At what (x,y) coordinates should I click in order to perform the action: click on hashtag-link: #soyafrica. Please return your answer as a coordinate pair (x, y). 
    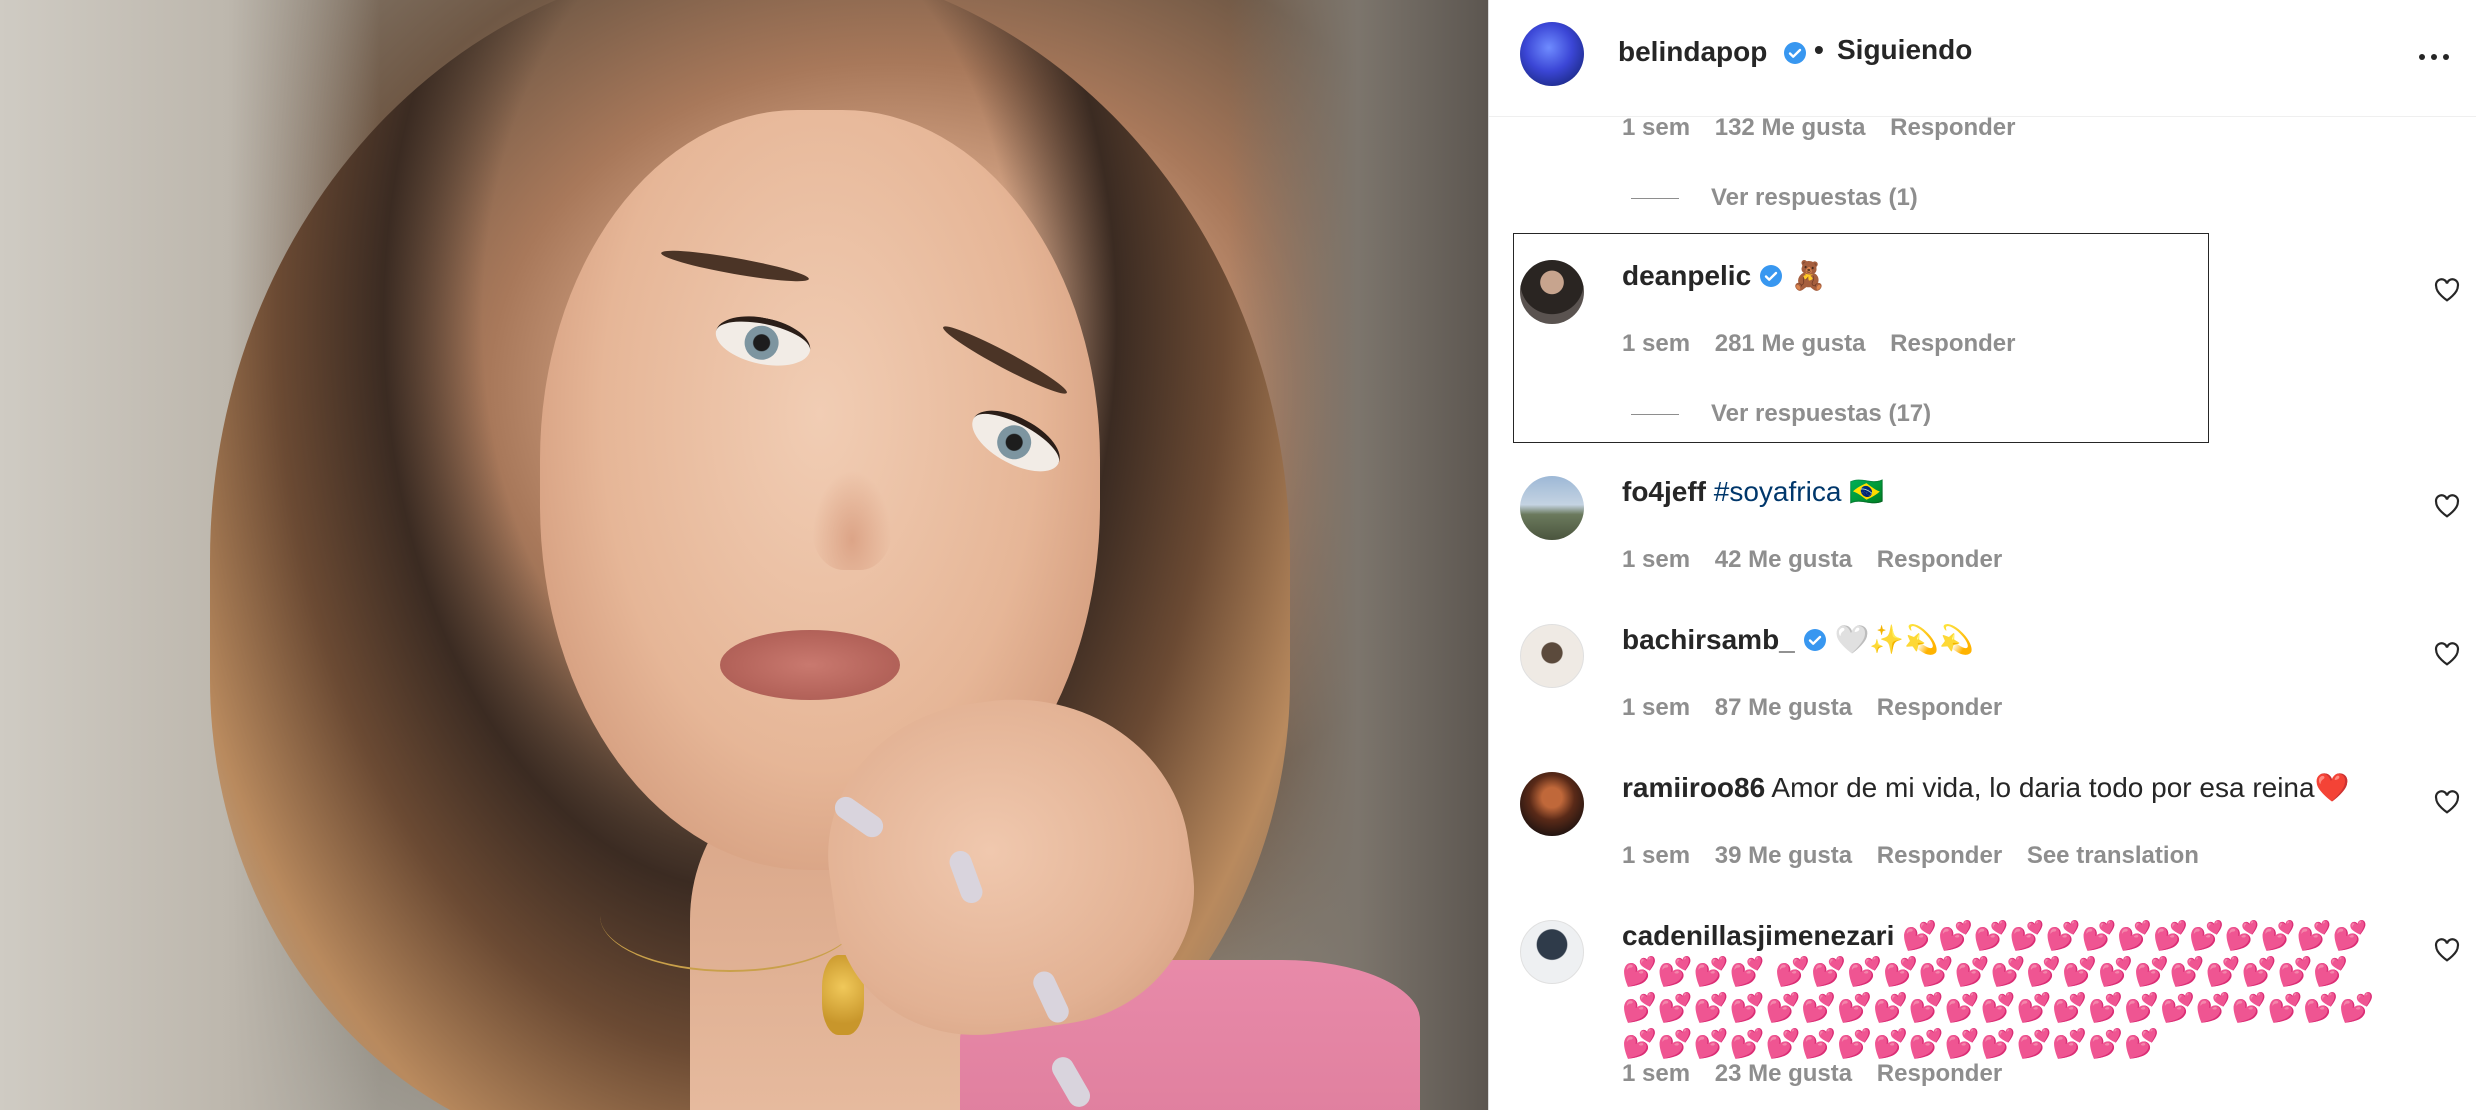
    Looking at the image, I should click on (1778, 491).